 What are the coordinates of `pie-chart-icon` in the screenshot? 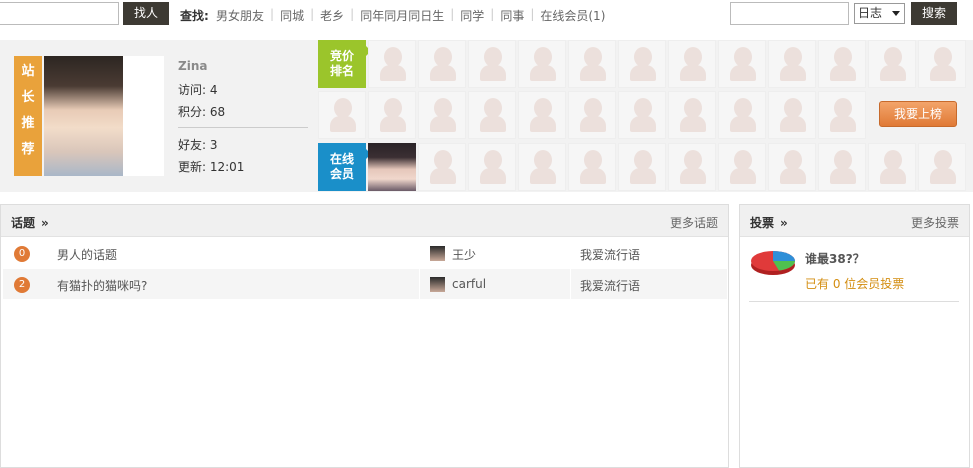 It's located at (773, 263).